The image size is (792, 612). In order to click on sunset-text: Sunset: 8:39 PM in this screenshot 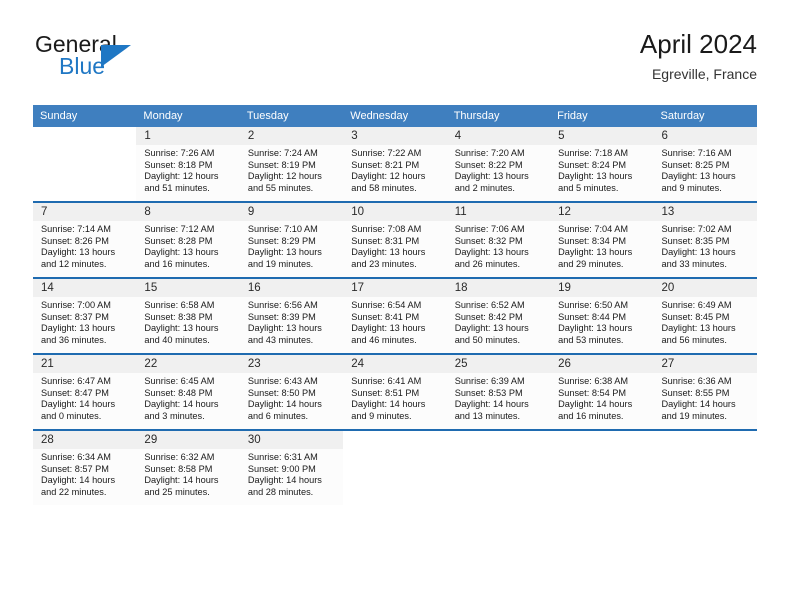, I will do `click(281, 316)`.